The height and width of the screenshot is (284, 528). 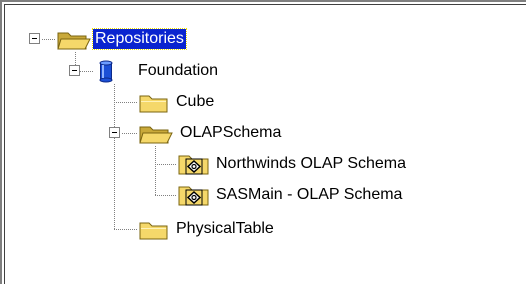 I want to click on tree-node-label-cube: Cube, so click(x=195, y=102).